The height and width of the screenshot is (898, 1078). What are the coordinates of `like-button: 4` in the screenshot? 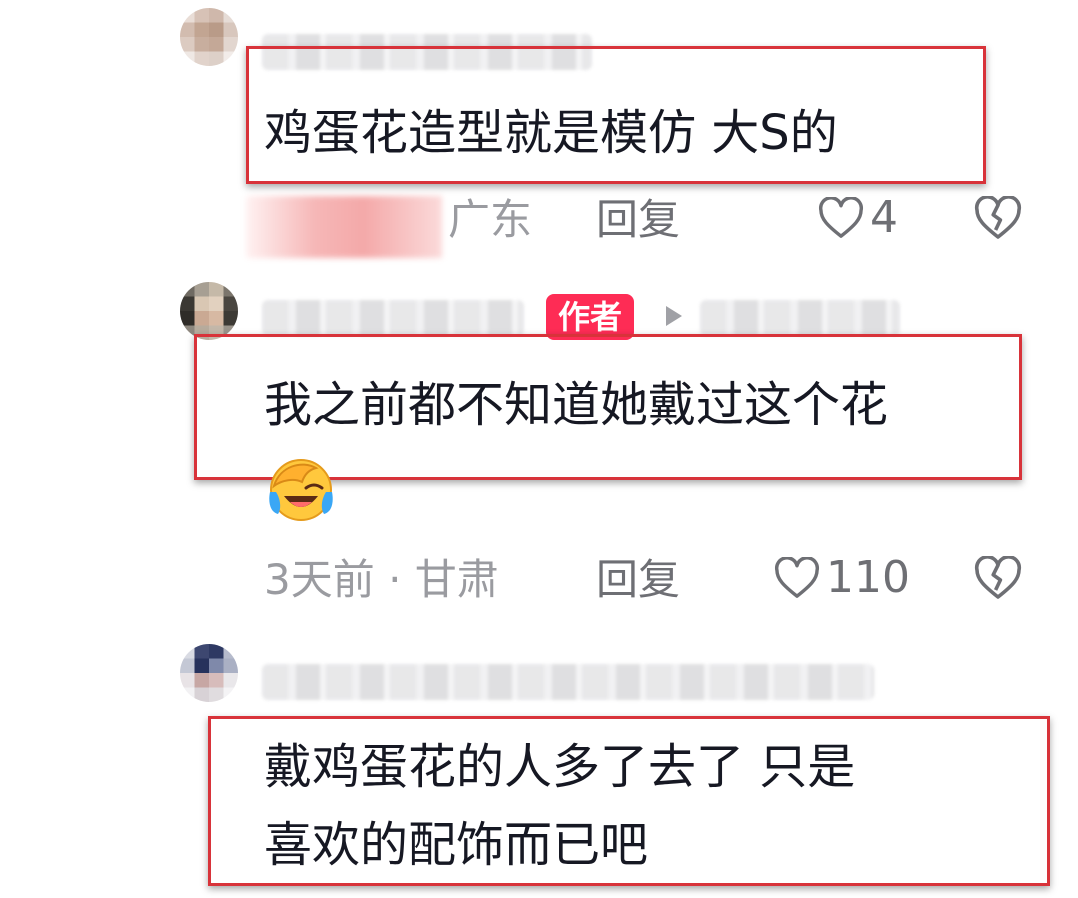 It's located at (858, 218).